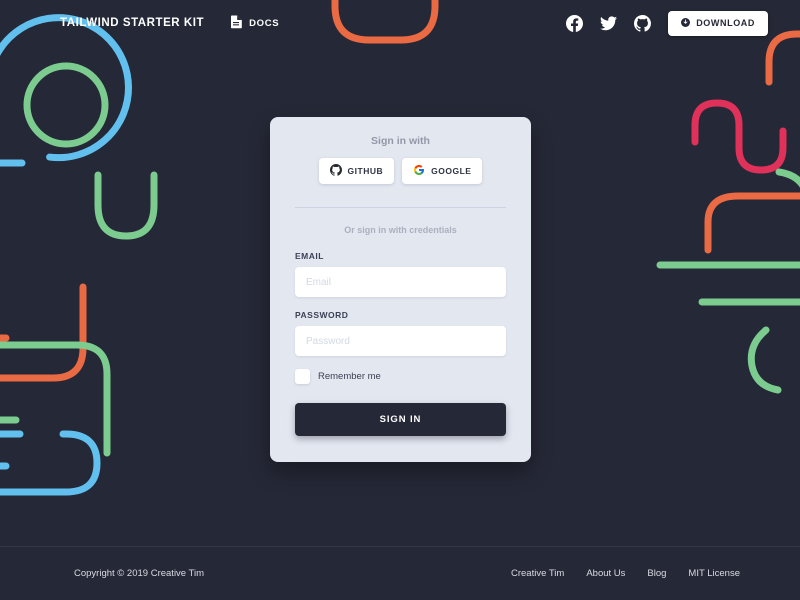  I want to click on email-input, so click(400, 282).